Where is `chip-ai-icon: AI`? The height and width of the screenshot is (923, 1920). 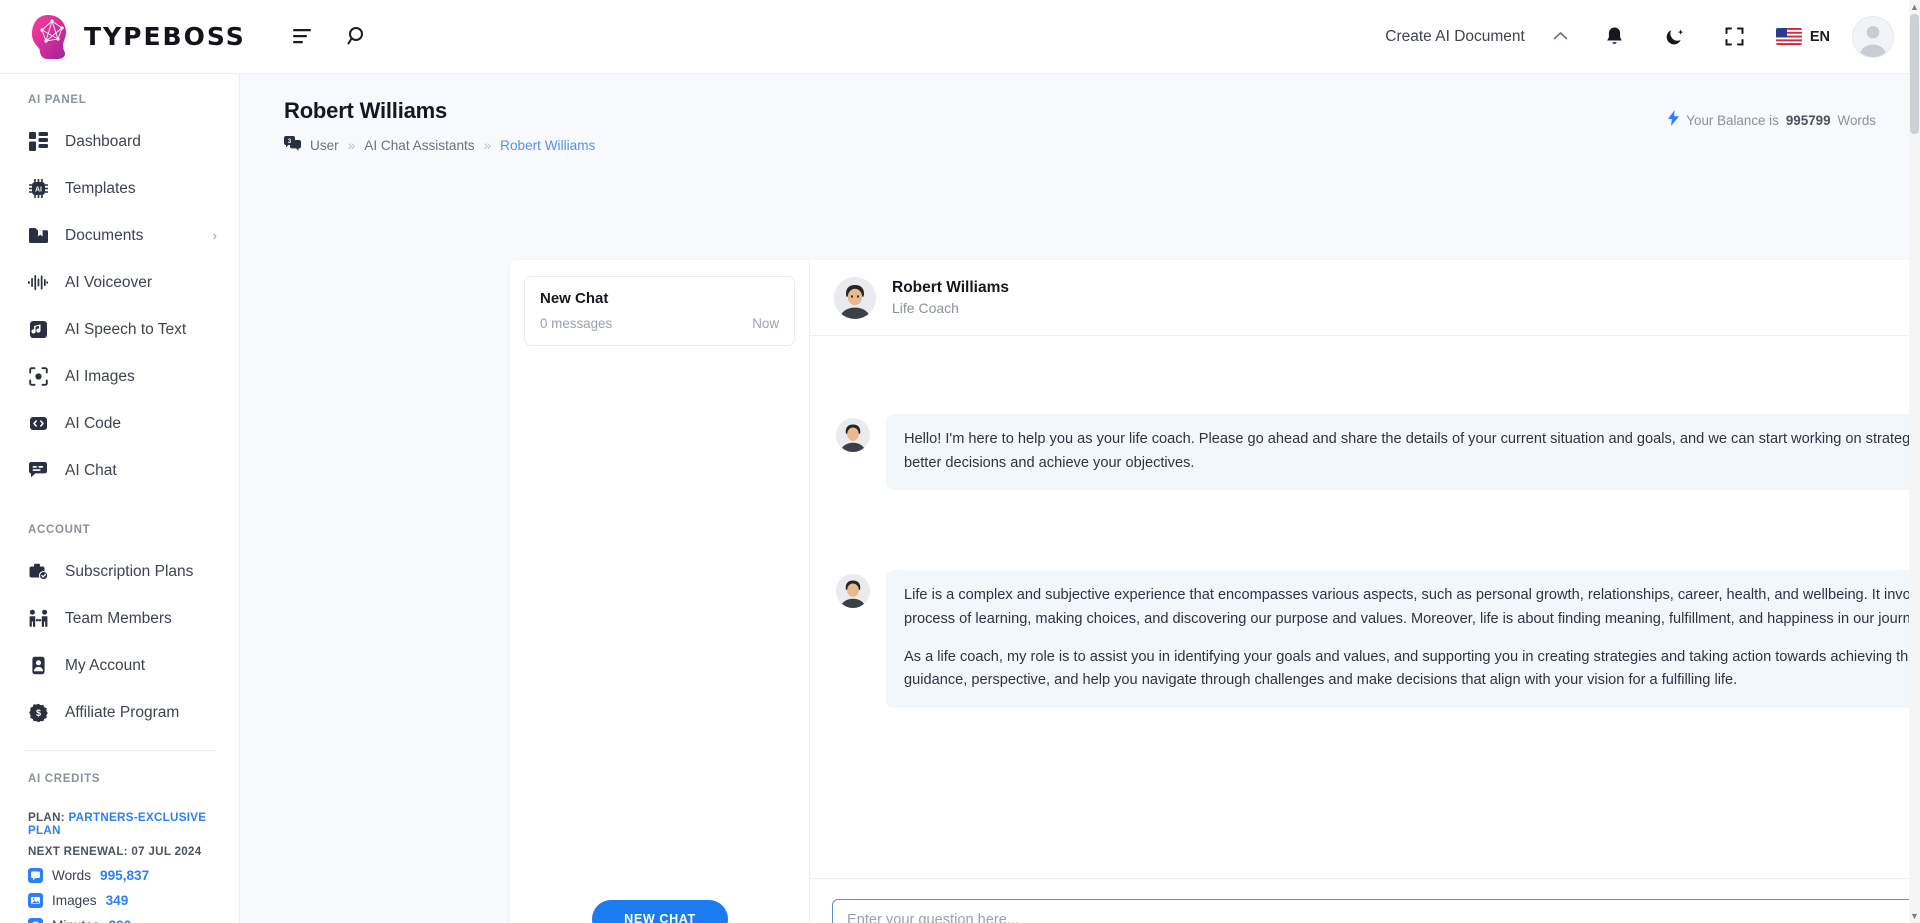 chip-ai-icon: AI is located at coordinates (38, 189).